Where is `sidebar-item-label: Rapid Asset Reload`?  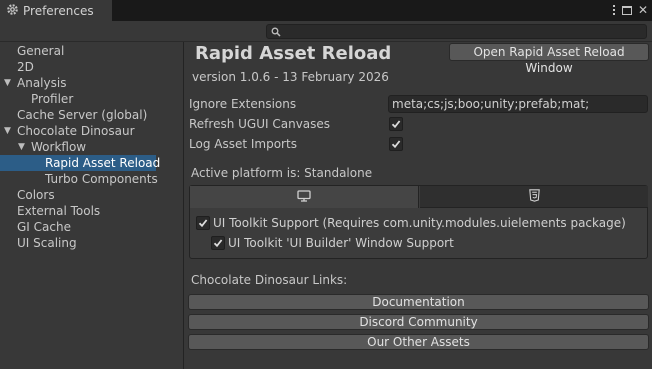
sidebar-item-label: Rapid Asset Reload is located at coordinates (103, 163).